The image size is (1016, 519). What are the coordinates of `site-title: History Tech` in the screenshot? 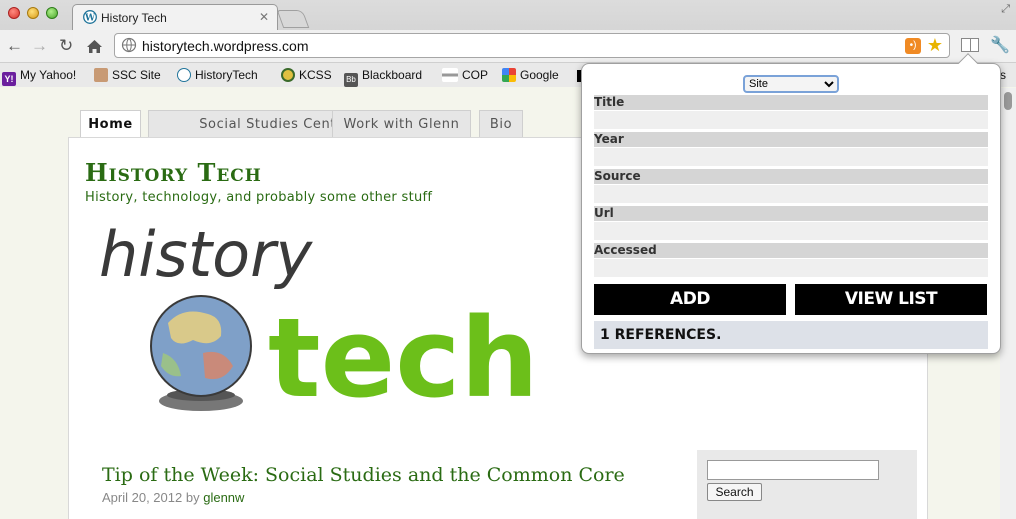 It's located at (173, 172).